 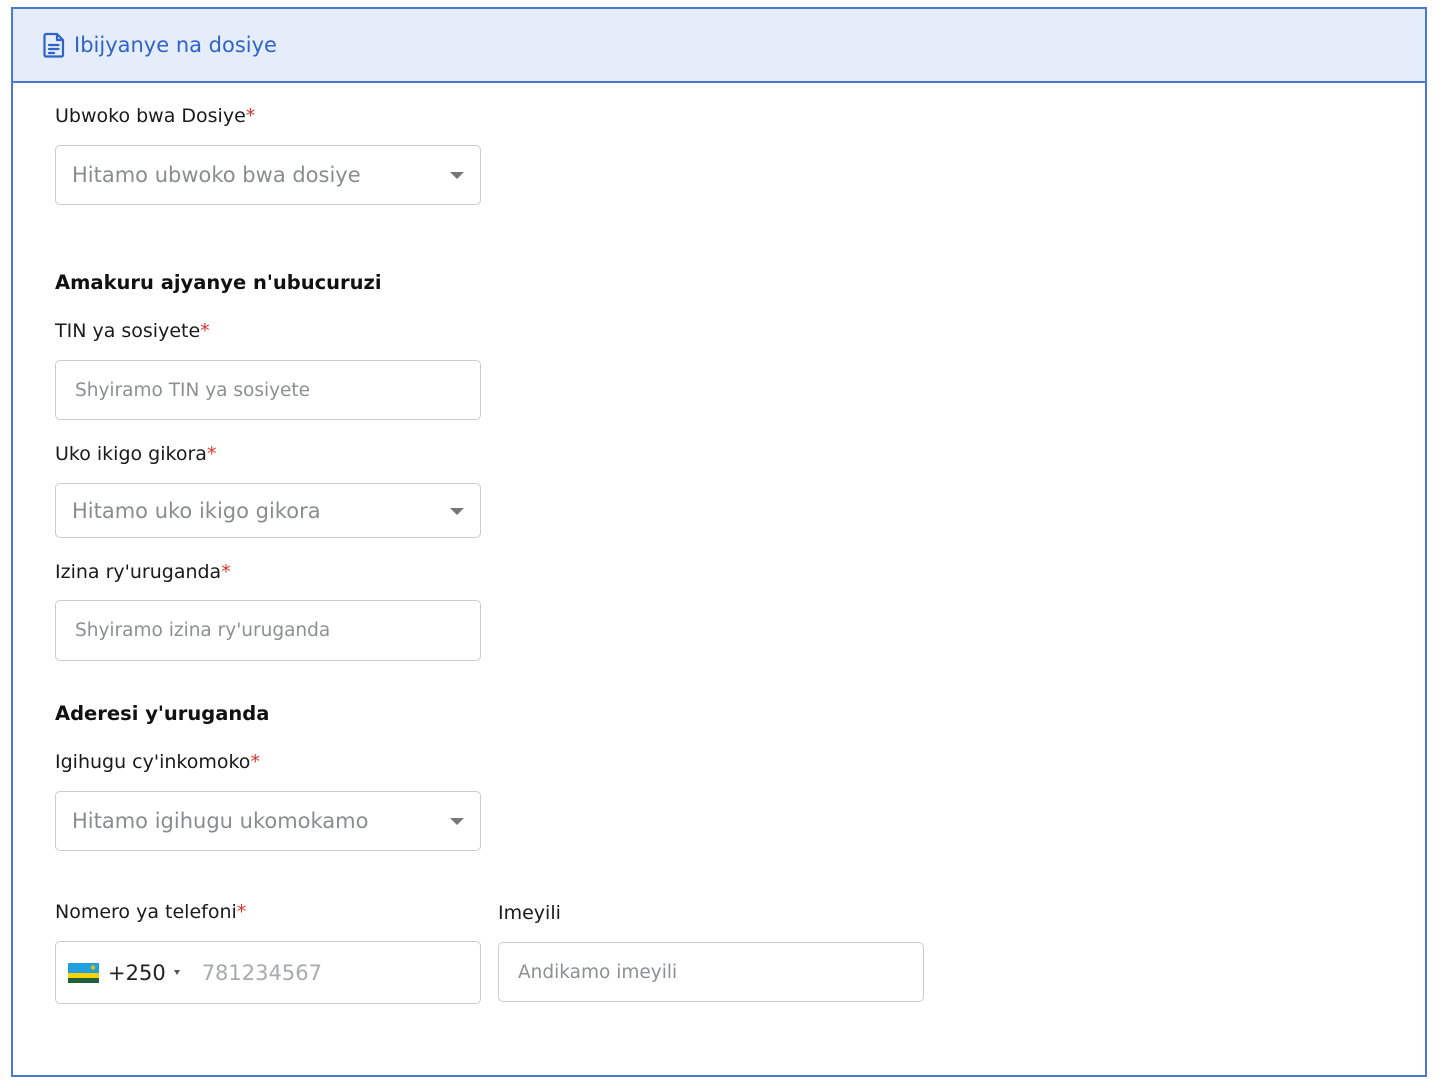 I want to click on country-select: Hitamo igihugu ukomokamo, so click(x=268, y=821).